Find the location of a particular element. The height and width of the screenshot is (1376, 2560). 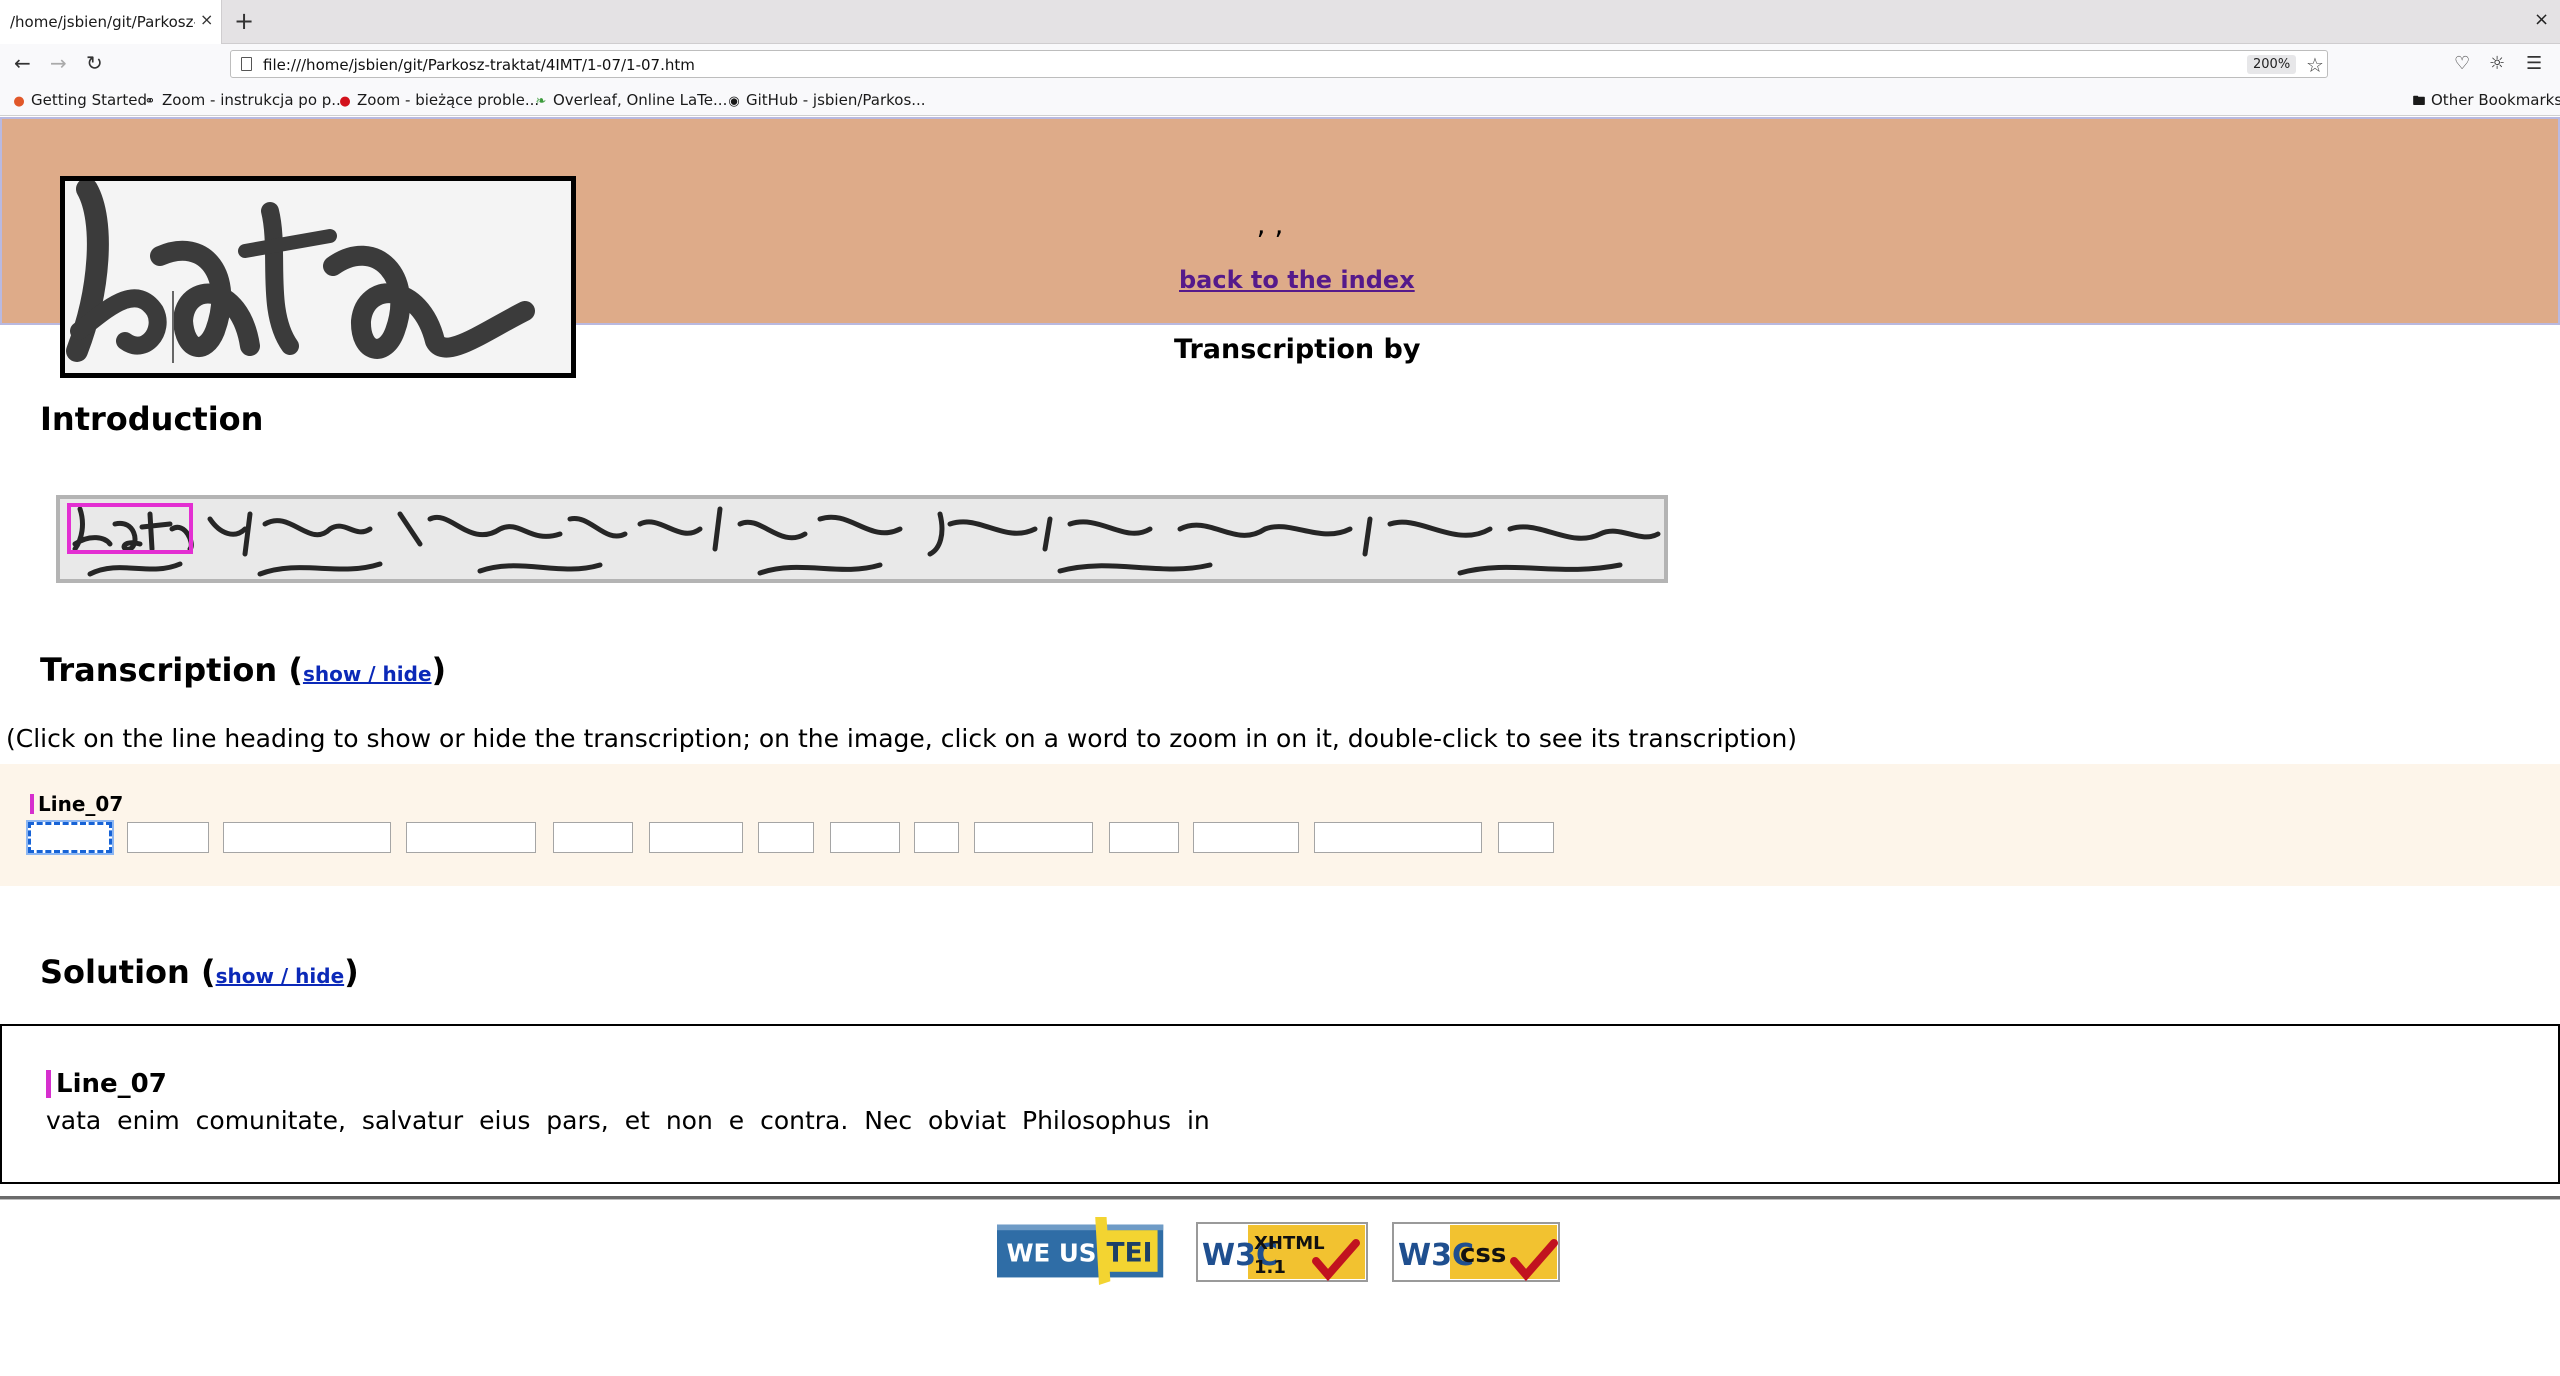

w3c-css-badge: W3C css is located at coordinates (1477, 1251).